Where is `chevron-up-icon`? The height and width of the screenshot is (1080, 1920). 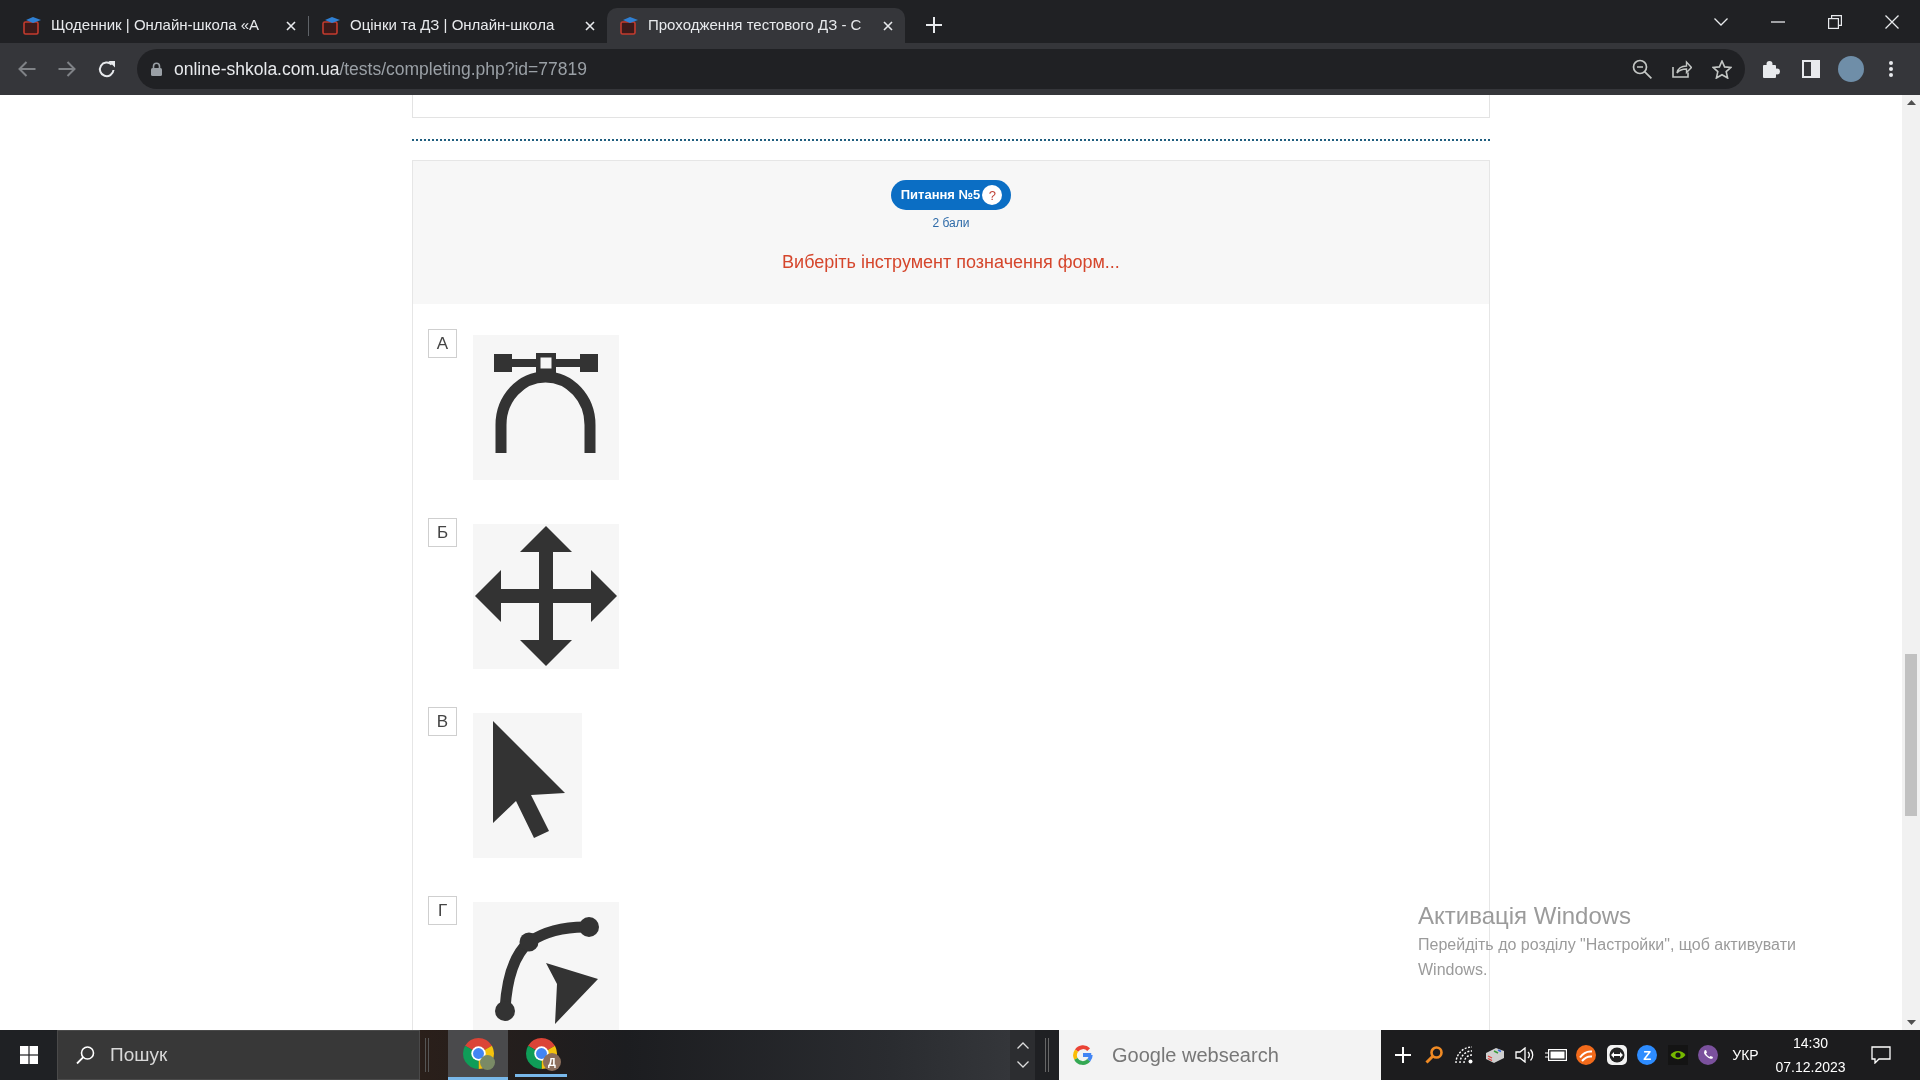
chevron-up-icon is located at coordinates (1022, 1045).